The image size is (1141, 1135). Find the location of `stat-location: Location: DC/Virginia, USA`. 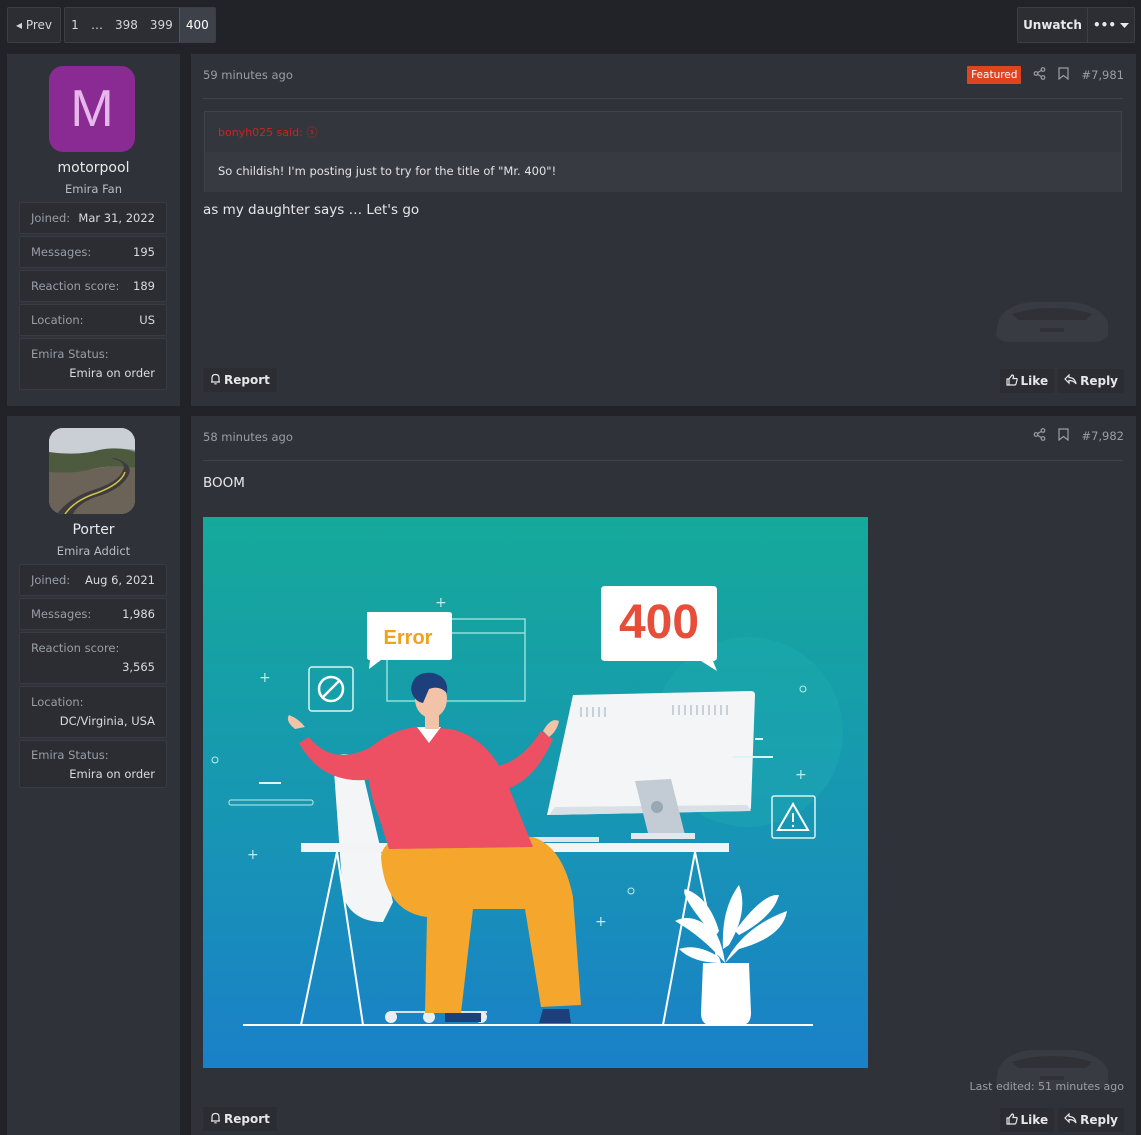

stat-location: Location: DC/Virginia, USA is located at coordinates (93, 712).